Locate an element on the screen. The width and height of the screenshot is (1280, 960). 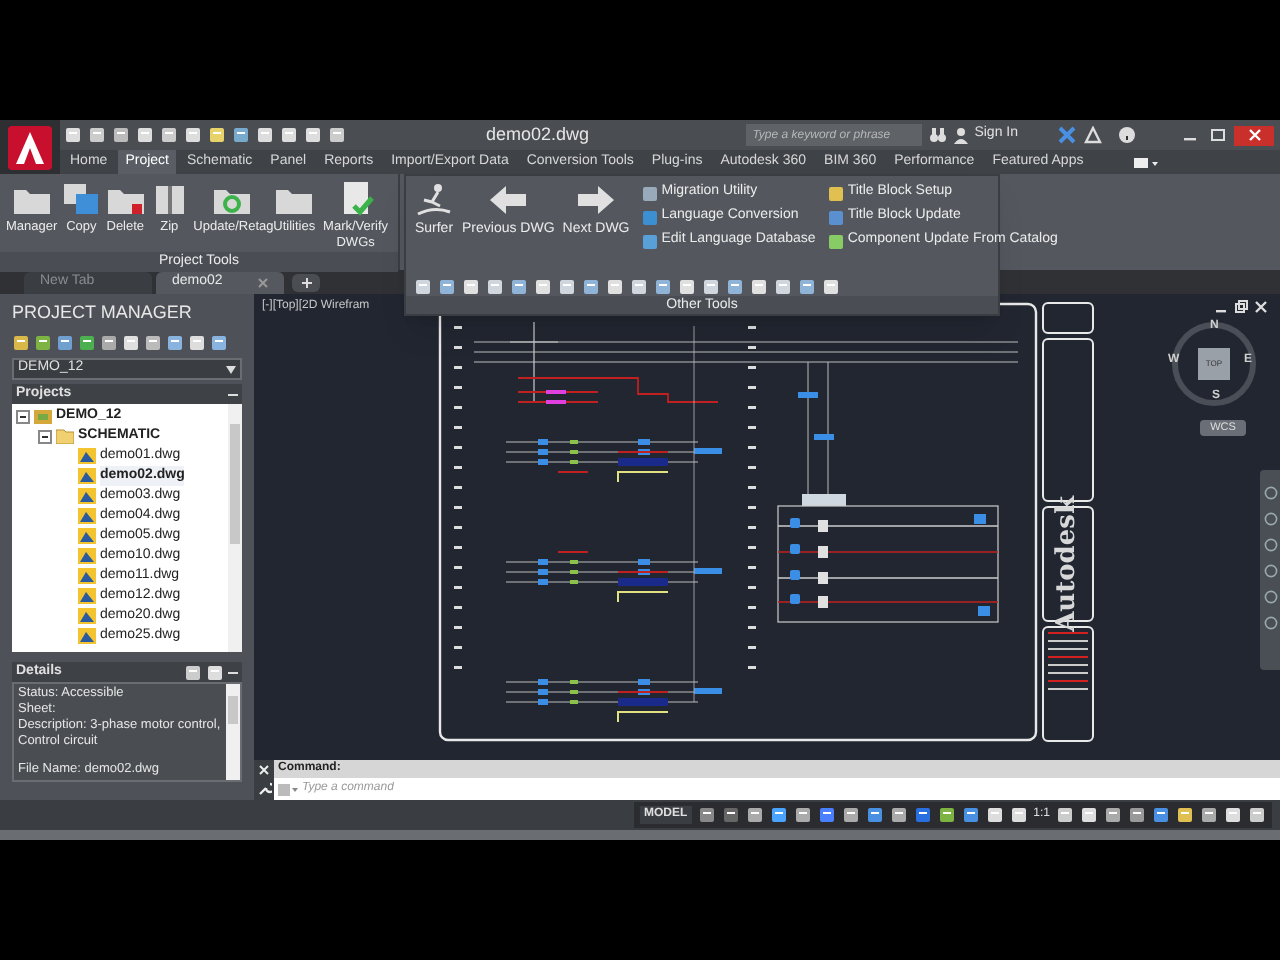
plus-icon is located at coordinates (306, 283).